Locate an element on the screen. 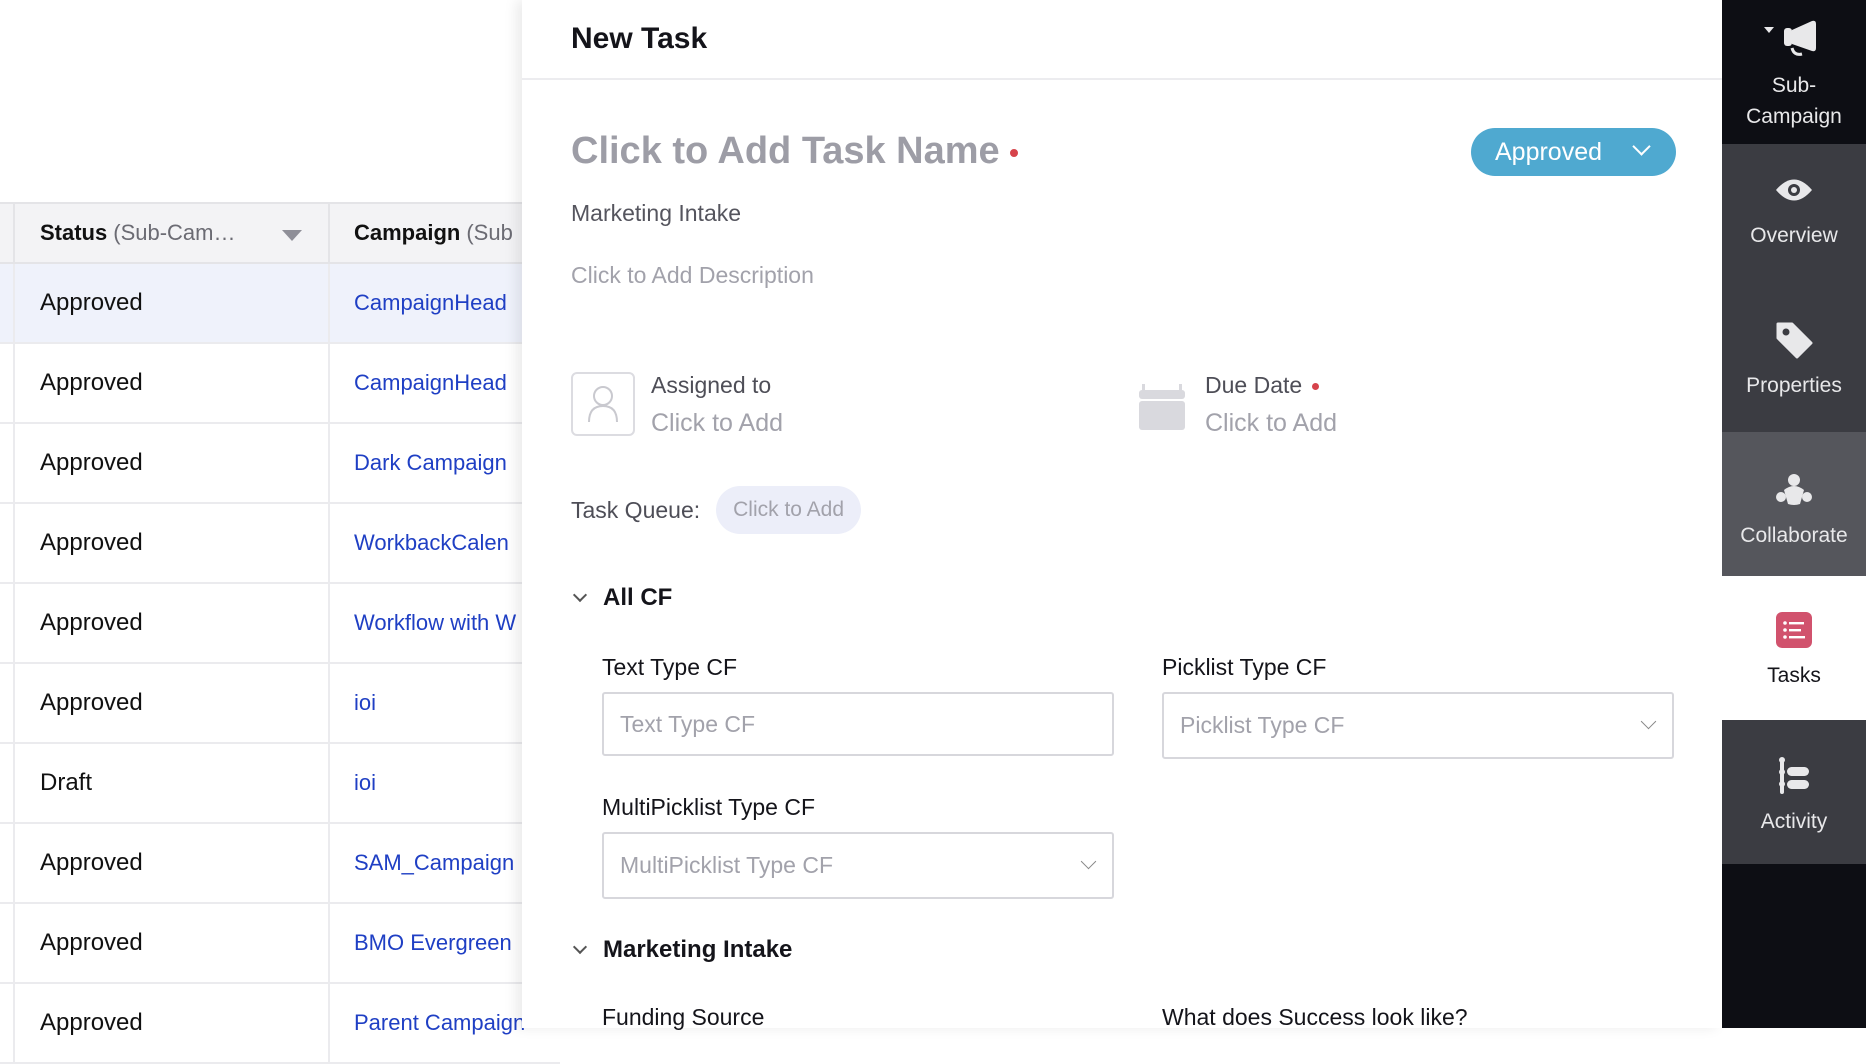 The height and width of the screenshot is (1064, 1866). rail-item-properties: Properties is located at coordinates (1794, 359).